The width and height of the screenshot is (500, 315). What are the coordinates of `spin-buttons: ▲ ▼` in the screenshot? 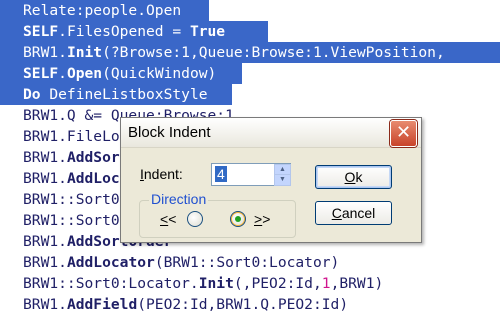 It's located at (282, 175).